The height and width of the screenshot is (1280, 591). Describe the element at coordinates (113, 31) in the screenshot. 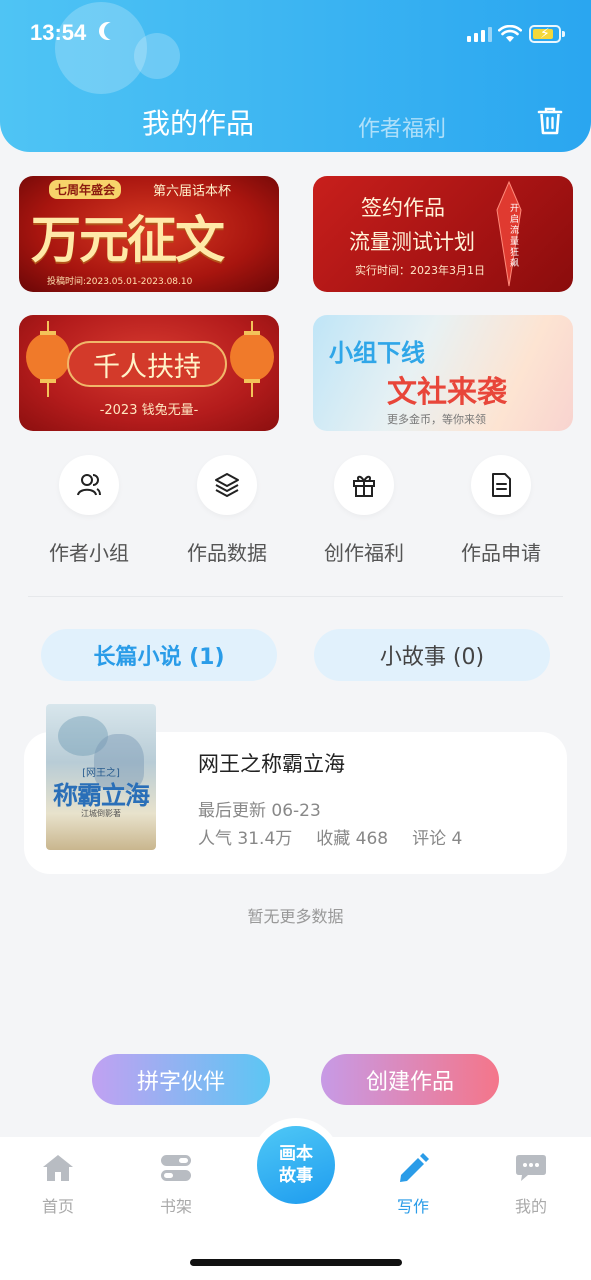

I see `moon-icon` at that location.